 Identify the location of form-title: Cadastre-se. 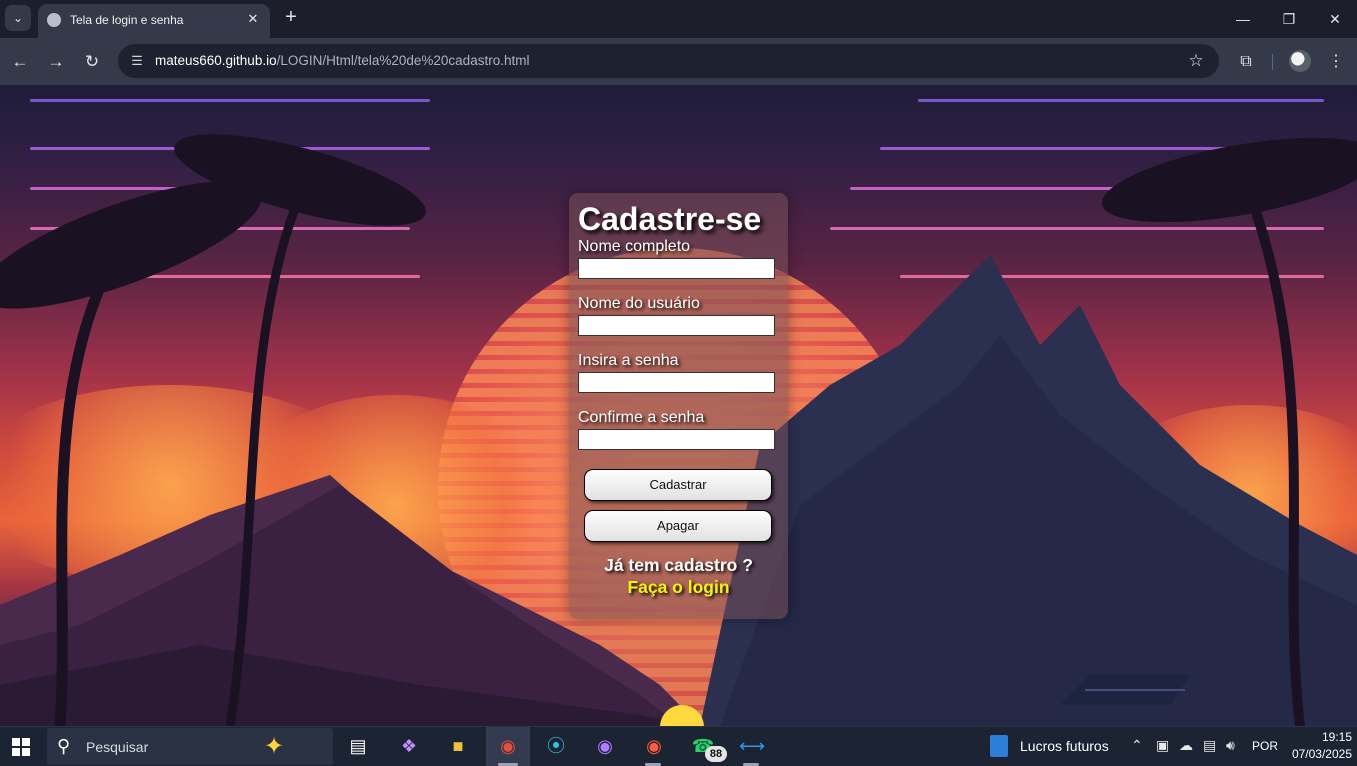
(670, 219).